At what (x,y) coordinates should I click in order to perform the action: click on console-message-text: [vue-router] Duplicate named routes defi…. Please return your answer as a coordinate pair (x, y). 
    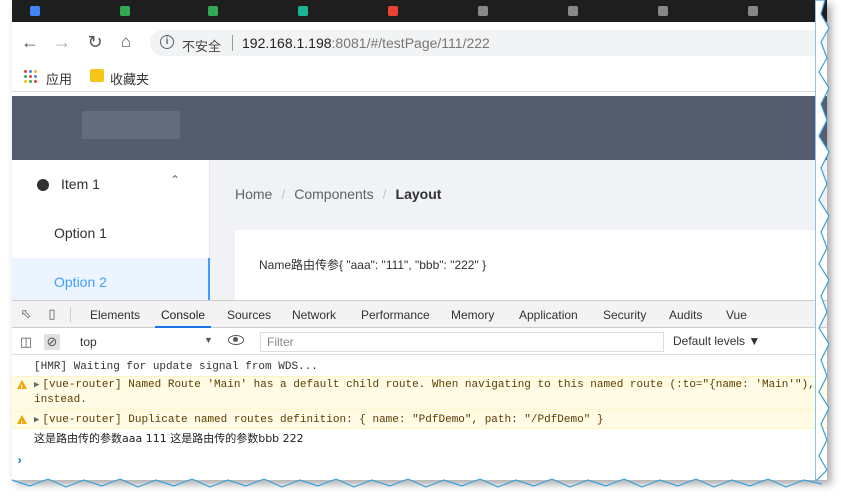
    Looking at the image, I should click on (323, 420).